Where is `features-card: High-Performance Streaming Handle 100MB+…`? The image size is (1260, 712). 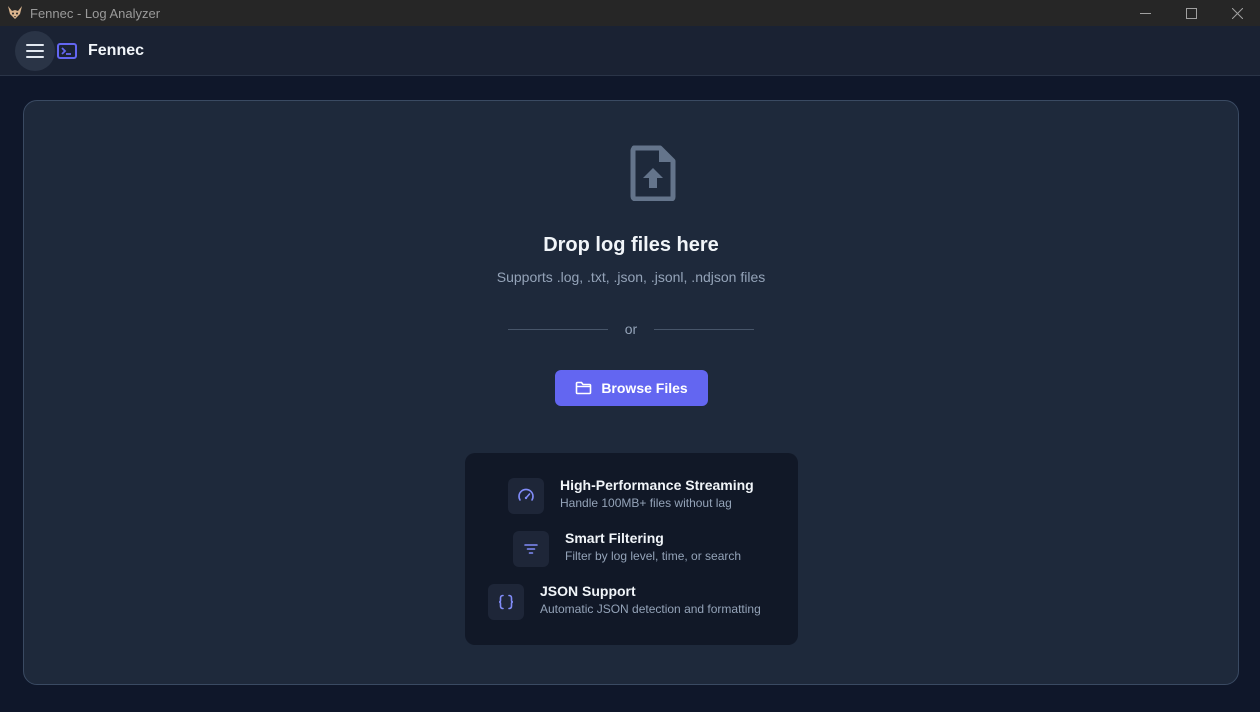 features-card: High-Performance Streaming Handle 100MB+… is located at coordinates (631, 549).